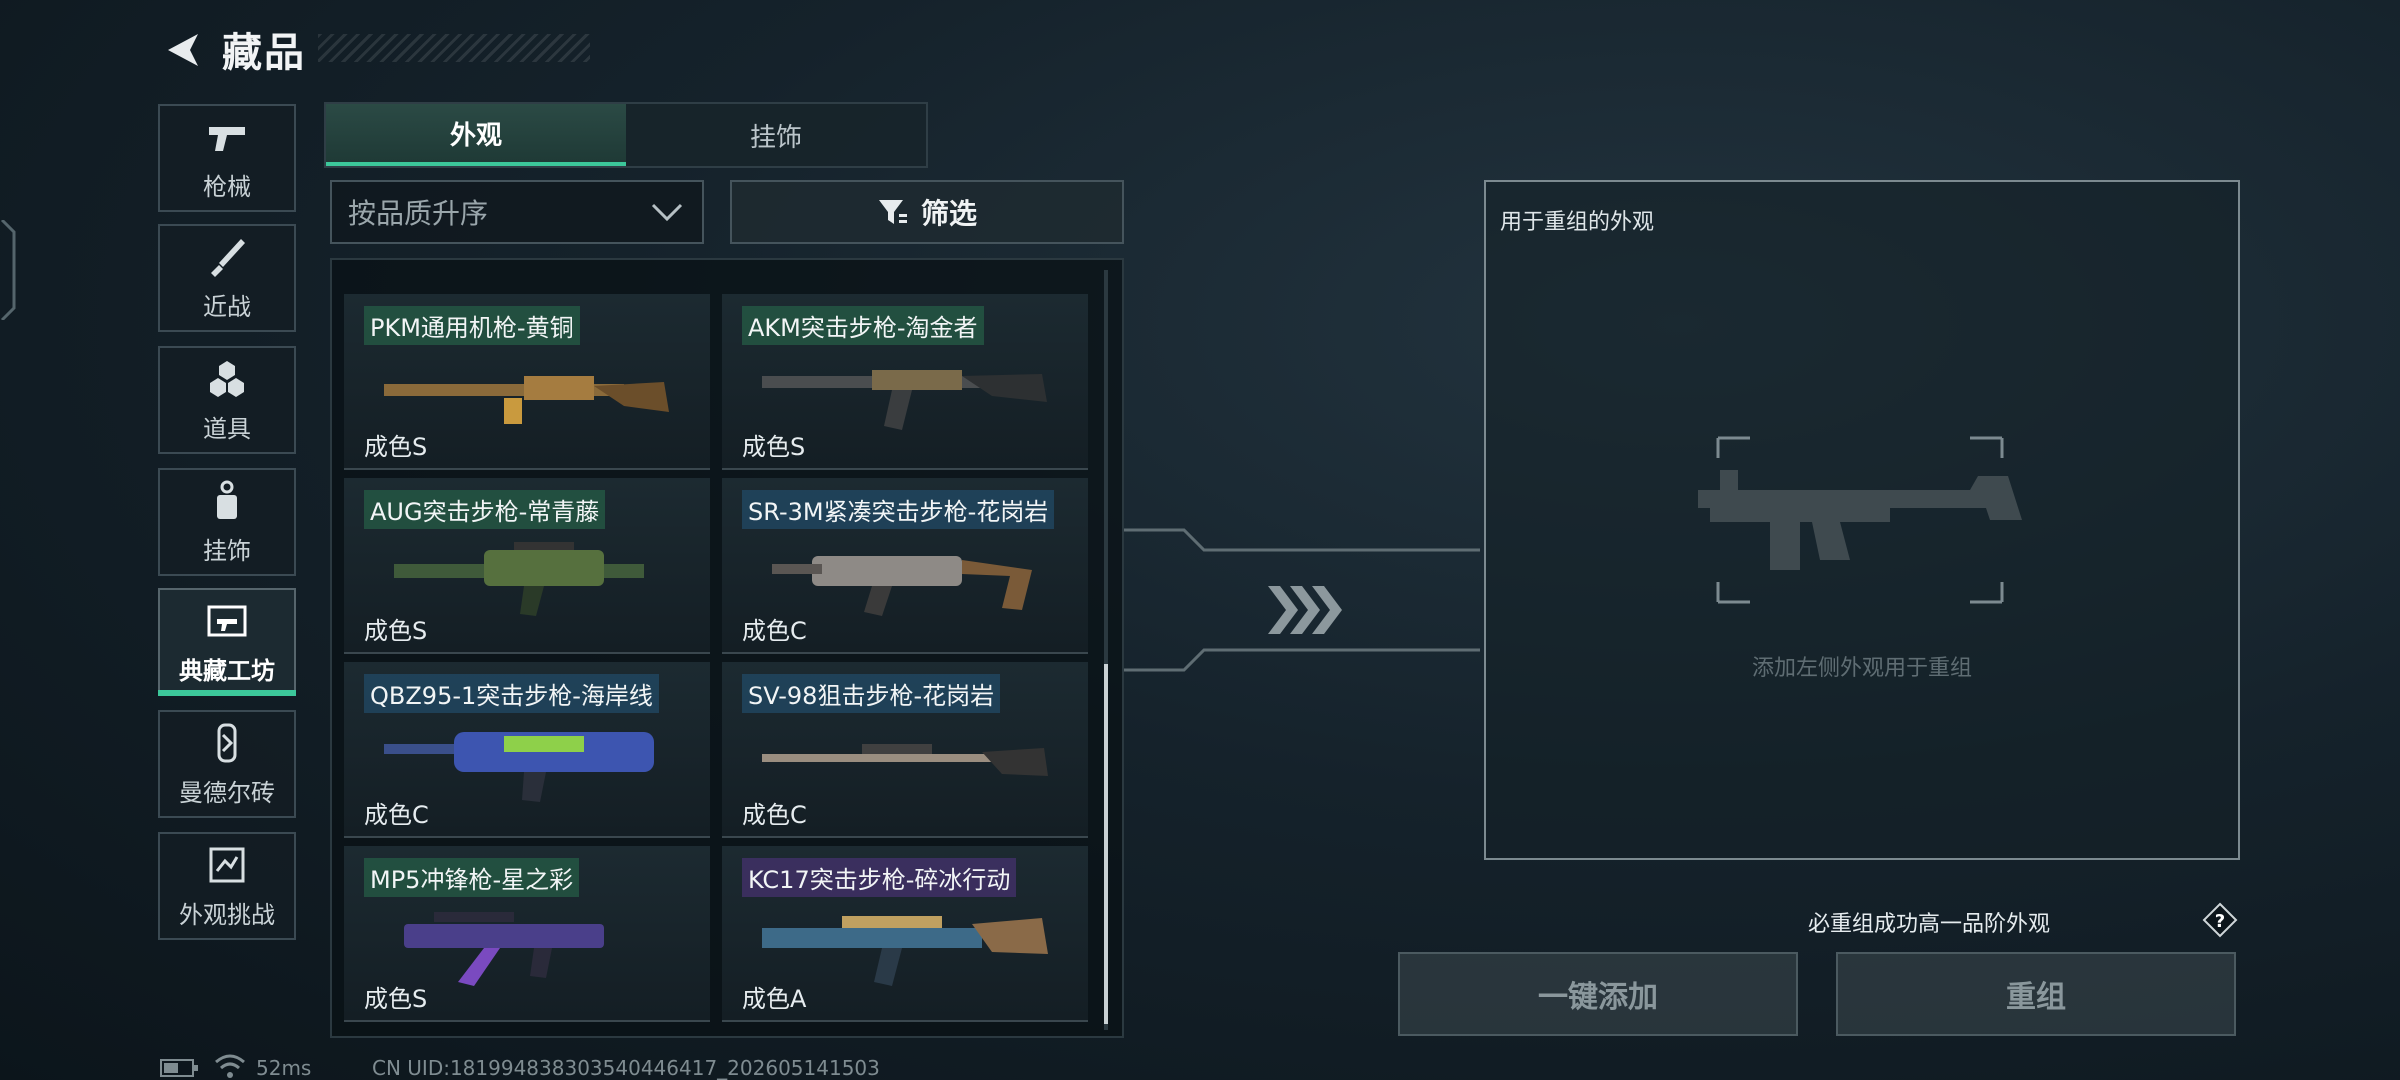  I want to click on sidebar-item-challenge: 外观挑战, so click(227, 886).